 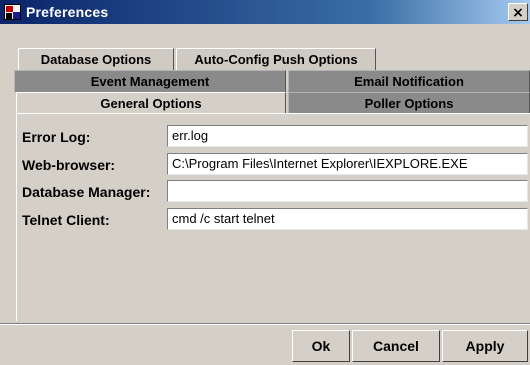 I want to click on tab-email-notification: Email Notification, so click(x=409, y=81).